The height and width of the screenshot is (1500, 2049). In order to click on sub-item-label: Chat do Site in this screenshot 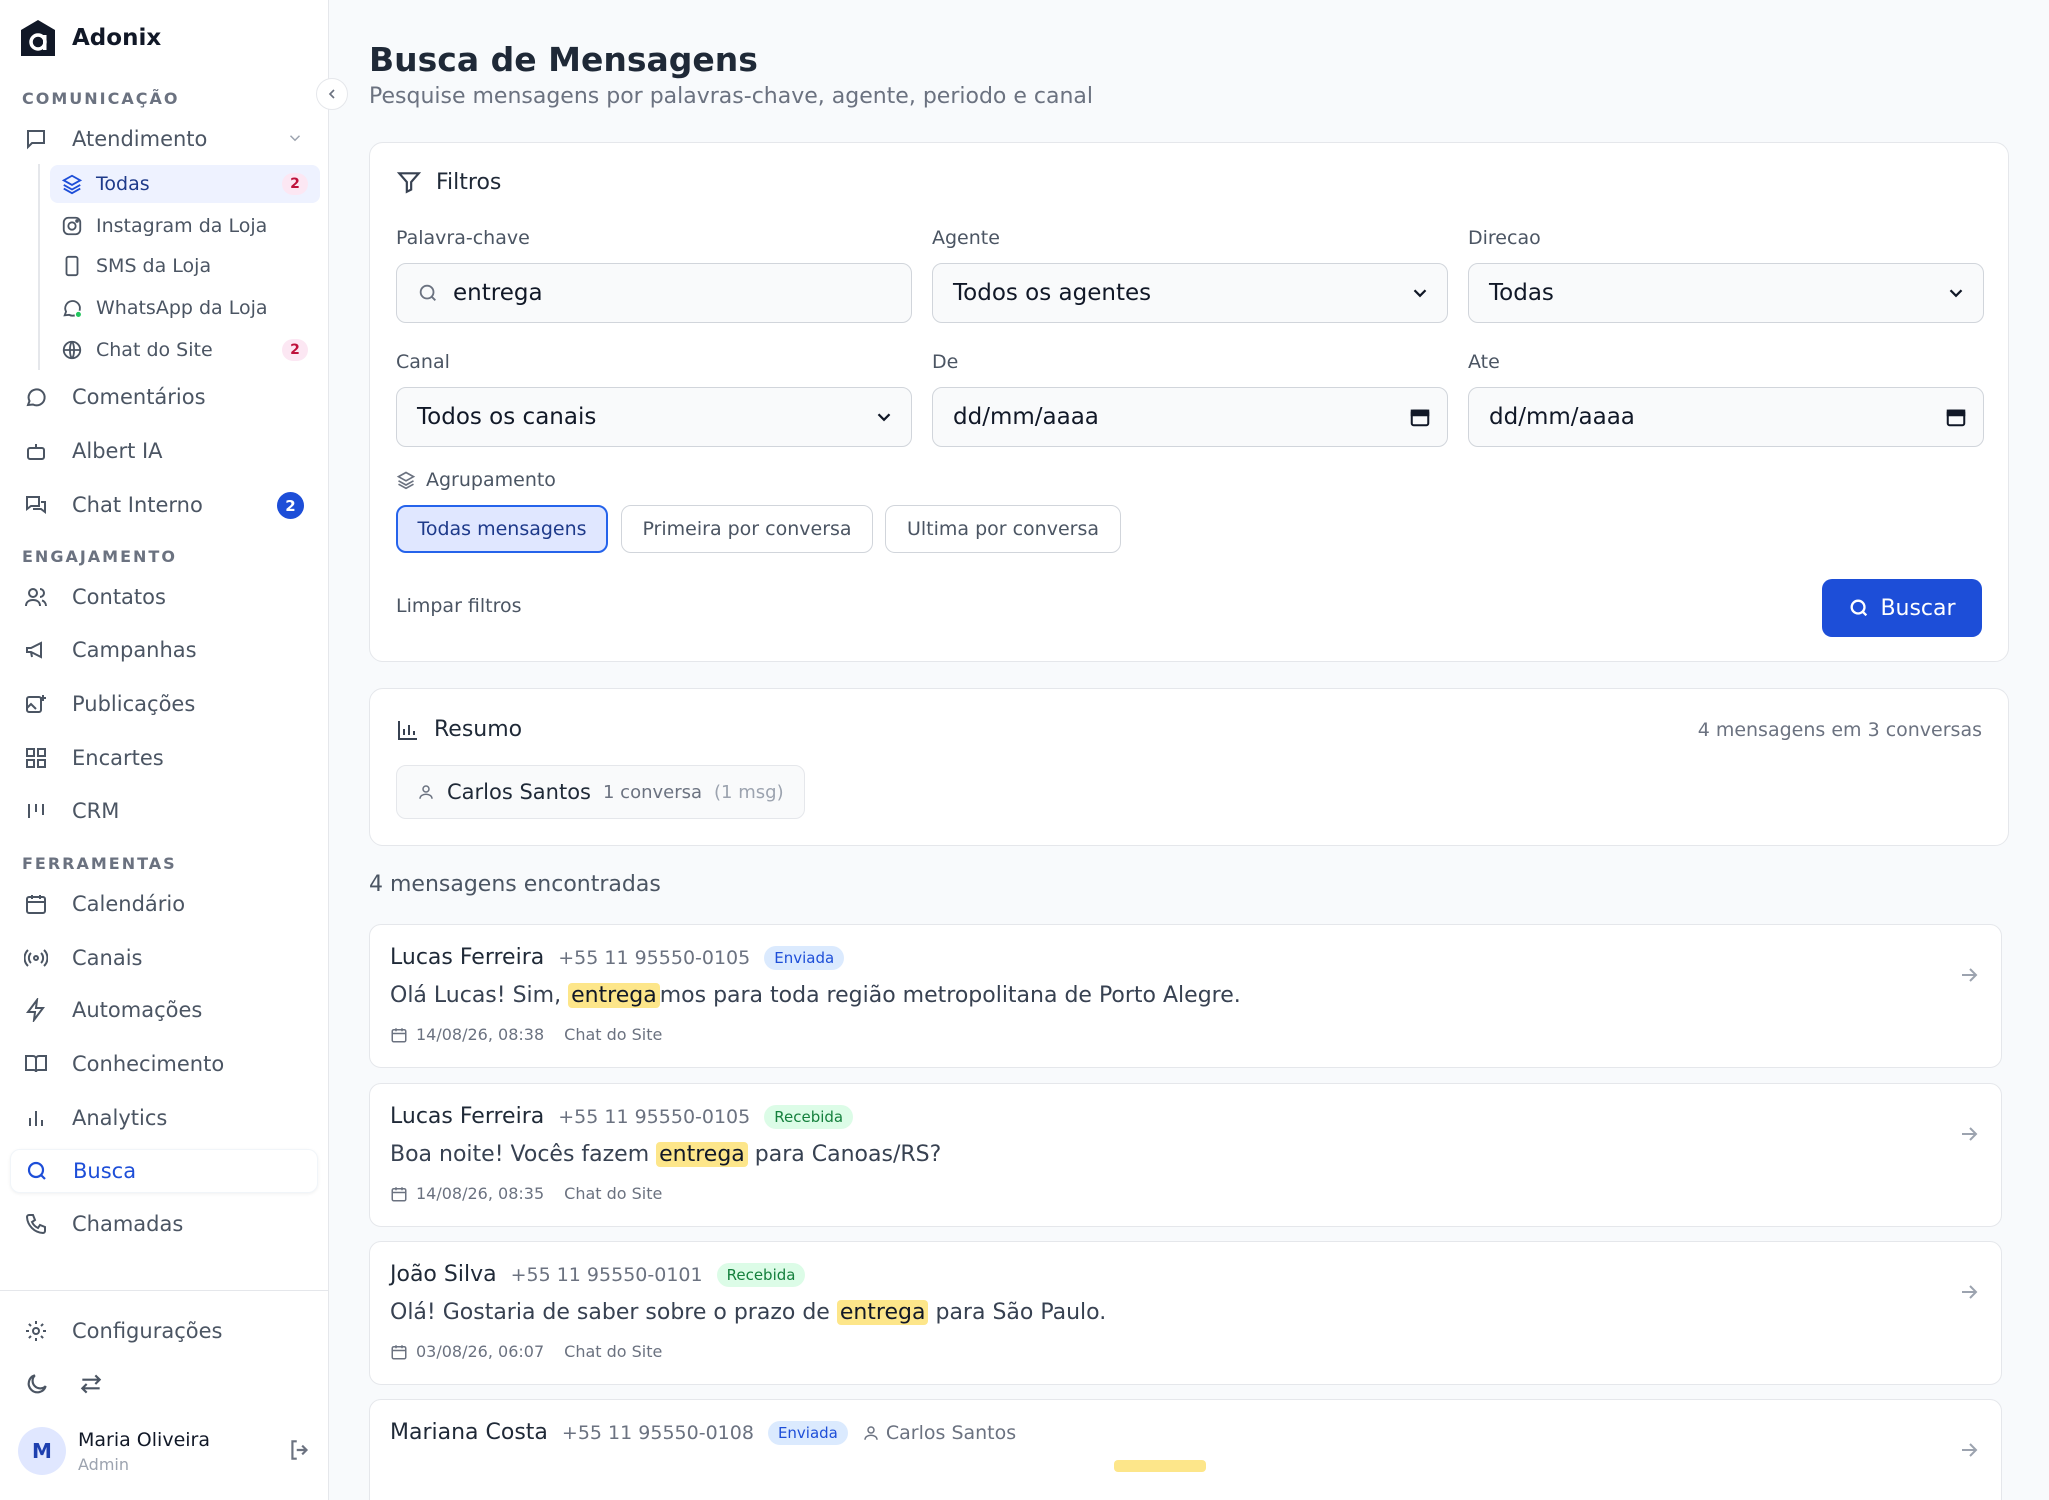, I will do `click(154, 350)`.